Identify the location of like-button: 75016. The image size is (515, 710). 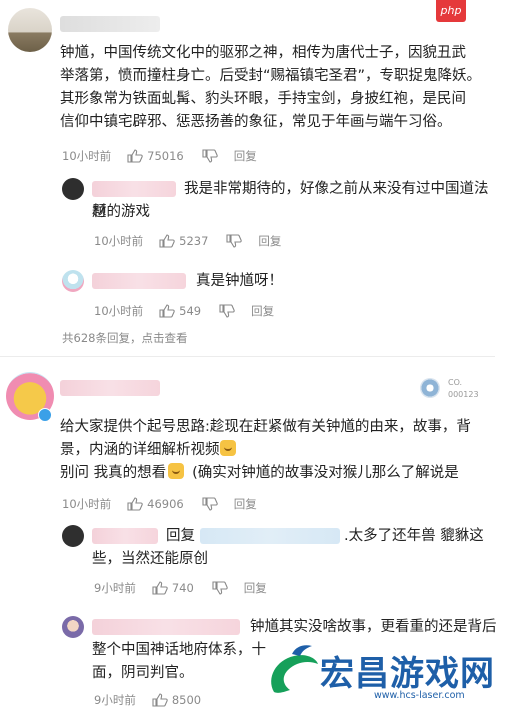
(155, 156).